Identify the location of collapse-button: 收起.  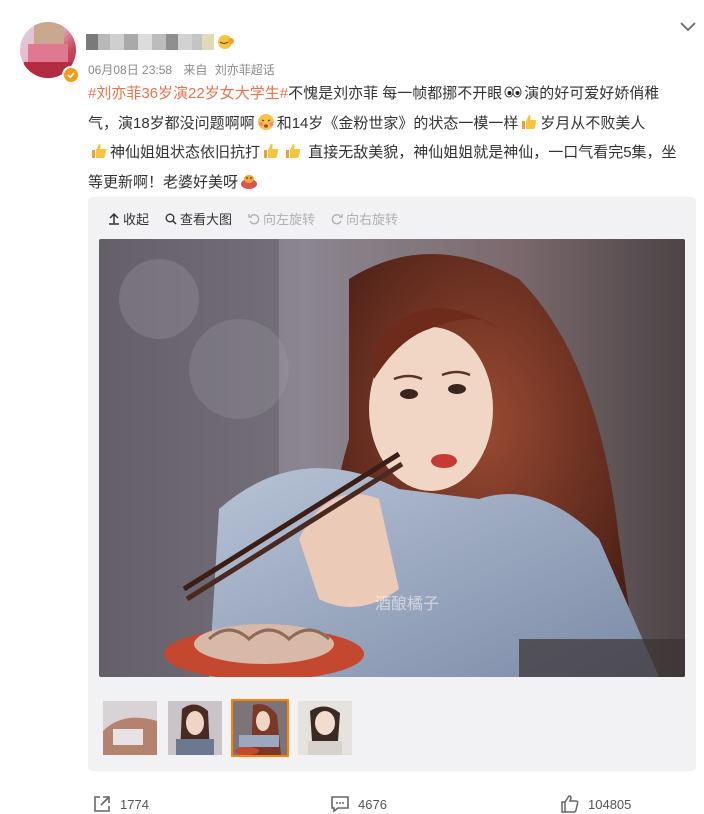
(128, 218).